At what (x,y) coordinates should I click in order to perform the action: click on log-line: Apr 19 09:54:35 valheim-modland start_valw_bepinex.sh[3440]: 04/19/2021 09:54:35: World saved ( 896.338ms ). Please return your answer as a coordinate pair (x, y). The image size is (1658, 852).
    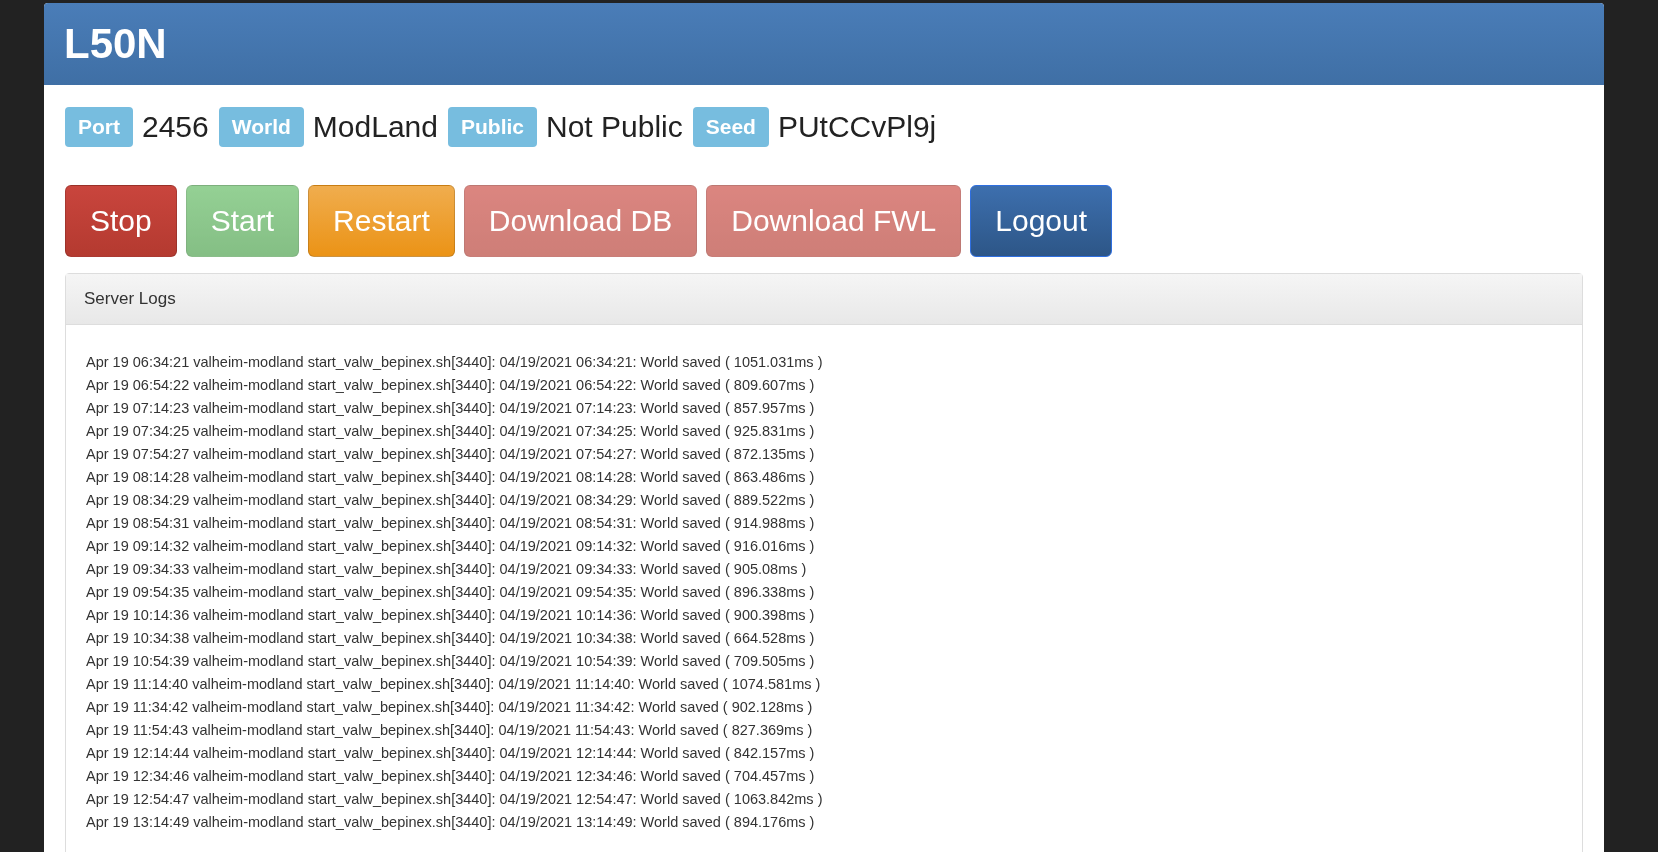
    Looking at the image, I should click on (451, 592).